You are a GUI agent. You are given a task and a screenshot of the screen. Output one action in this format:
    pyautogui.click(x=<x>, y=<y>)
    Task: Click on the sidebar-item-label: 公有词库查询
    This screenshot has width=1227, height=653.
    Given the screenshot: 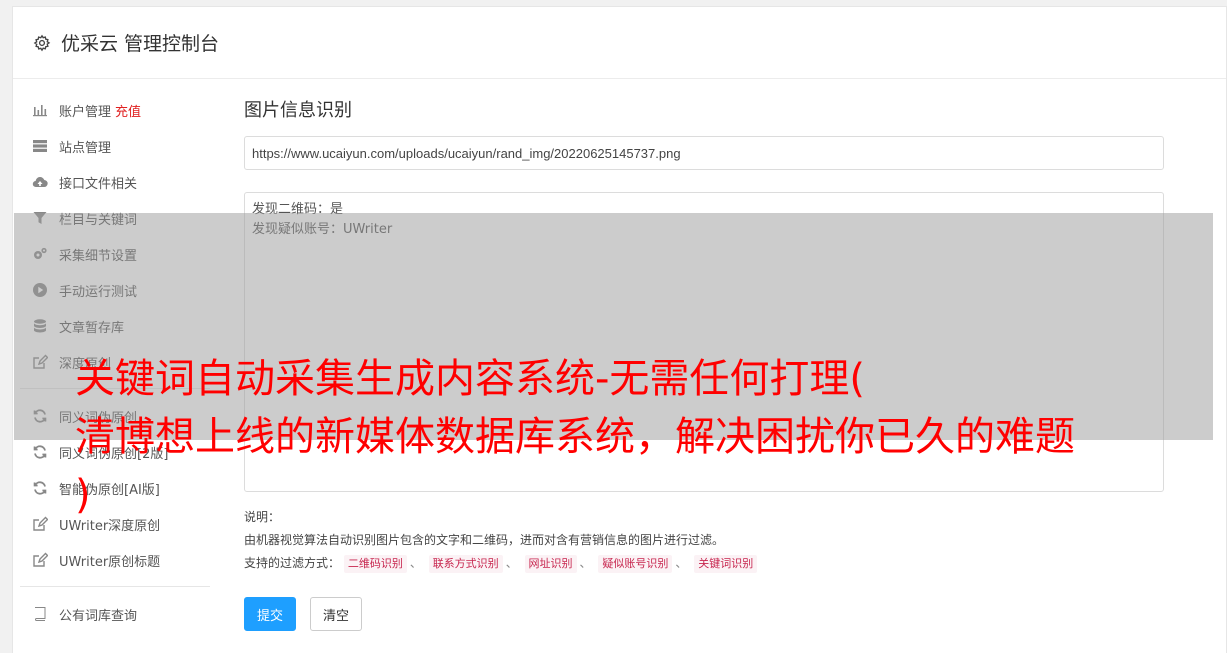 What is the action you would take?
    pyautogui.click(x=98, y=616)
    